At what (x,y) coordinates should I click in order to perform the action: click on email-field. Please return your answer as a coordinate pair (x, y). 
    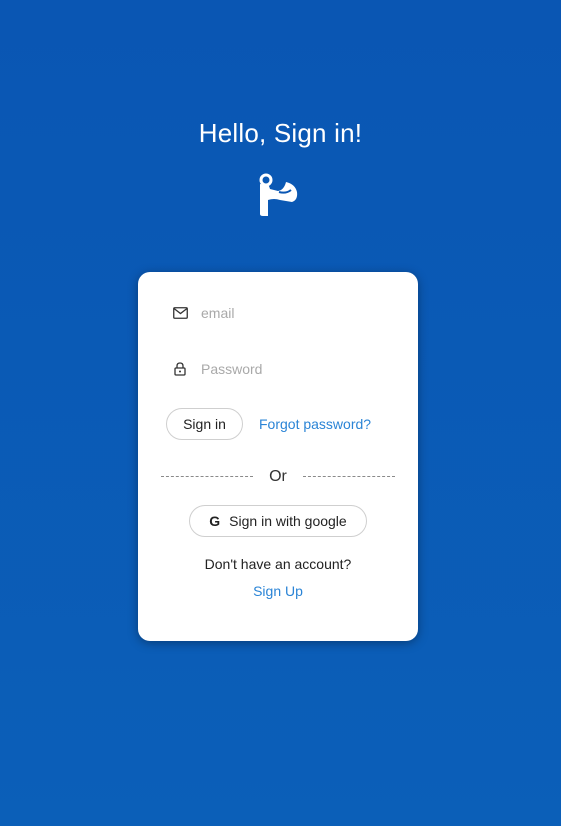
    Looking at the image, I should click on (282, 313).